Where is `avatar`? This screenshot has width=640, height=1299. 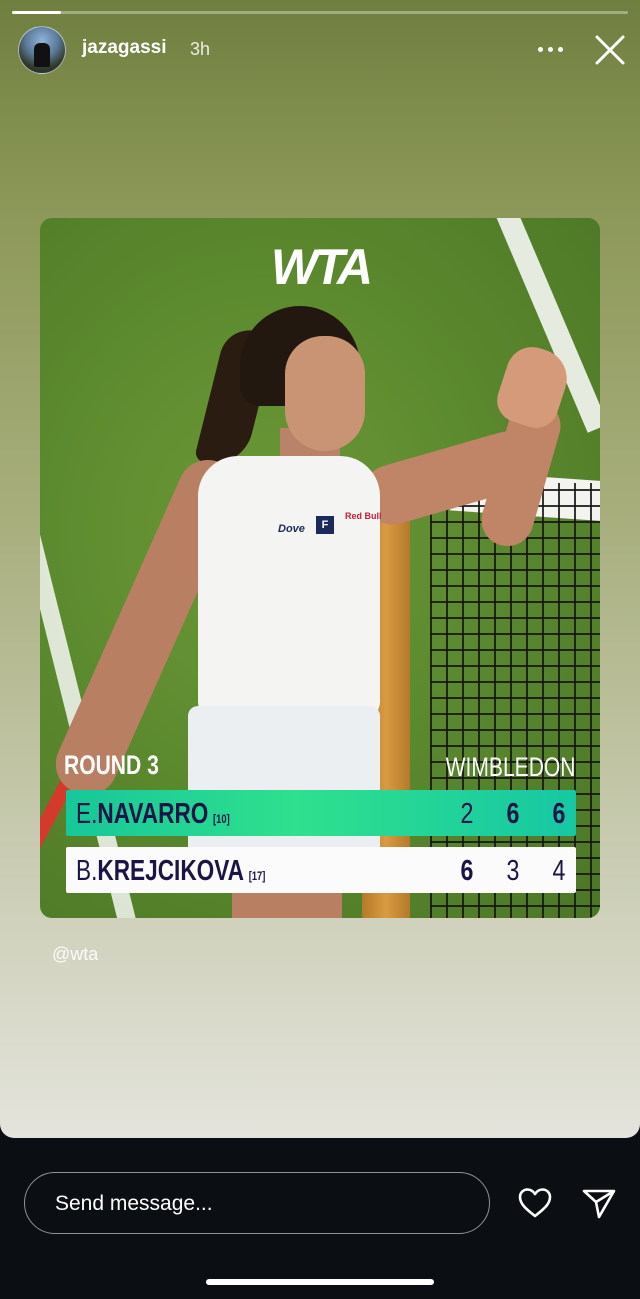
avatar is located at coordinates (42, 50).